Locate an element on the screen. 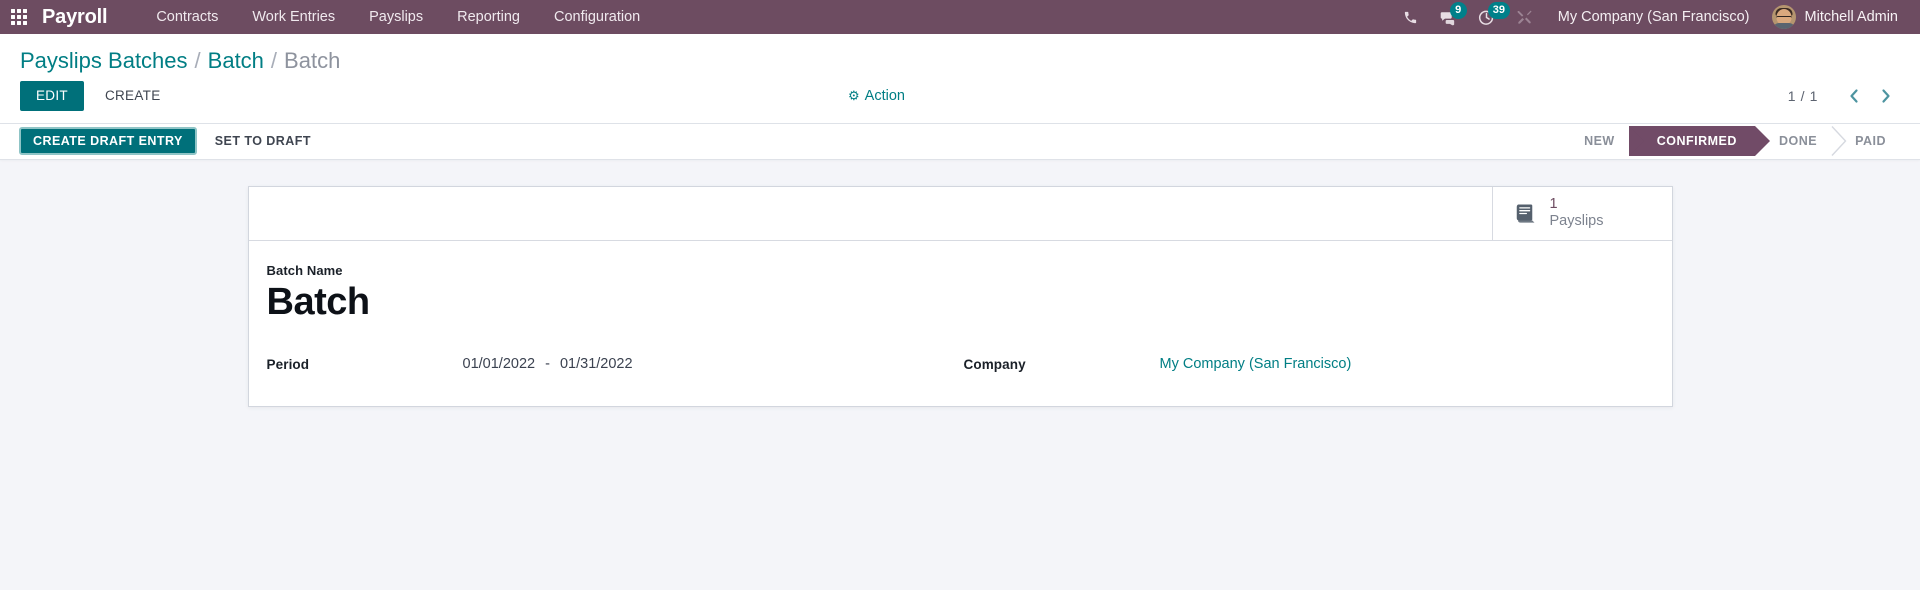 Image resolution: width=1920 pixels, height=590 pixels. menu-item-payslips: Payslips is located at coordinates (396, 17).